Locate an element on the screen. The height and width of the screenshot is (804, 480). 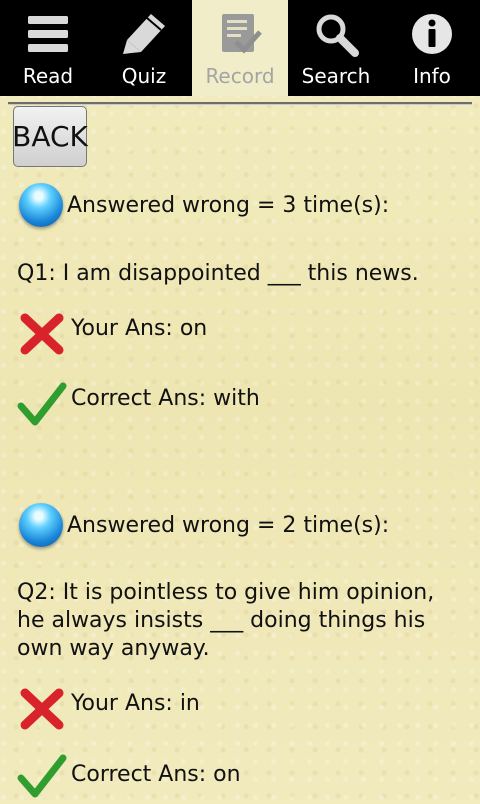
wrong-count-row: Answered wrong = 2 time(s): is located at coordinates (203, 525).